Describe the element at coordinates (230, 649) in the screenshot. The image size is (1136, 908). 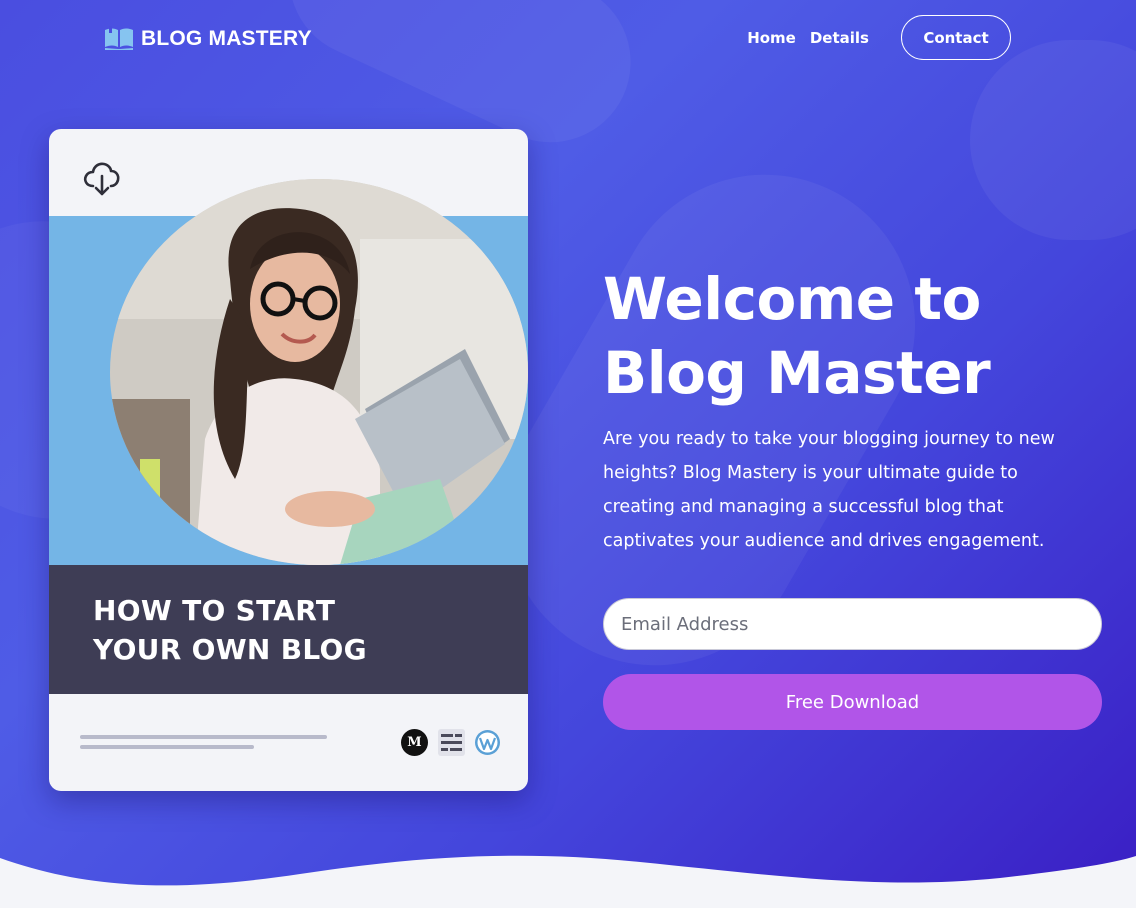
I see `cover-title-line-2: YOUR OWN BLOG` at that location.